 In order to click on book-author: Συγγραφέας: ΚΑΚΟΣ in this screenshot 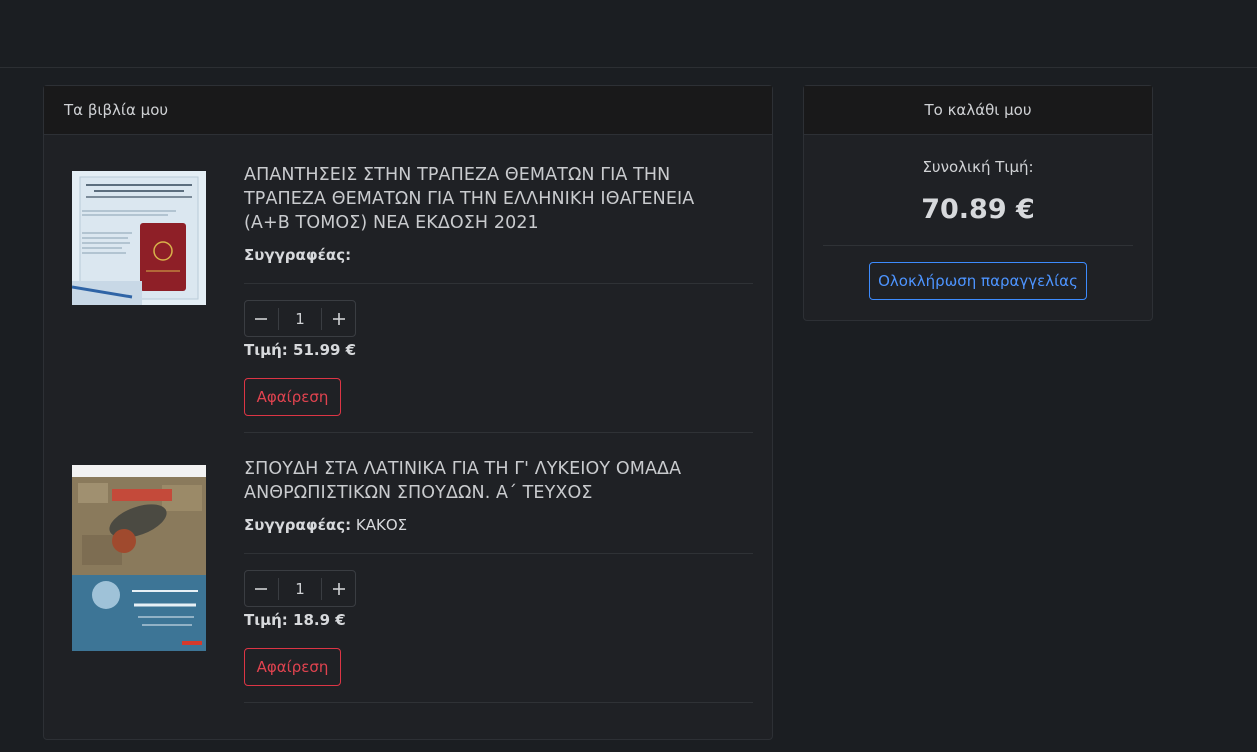, I will do `click(325, 525)`.